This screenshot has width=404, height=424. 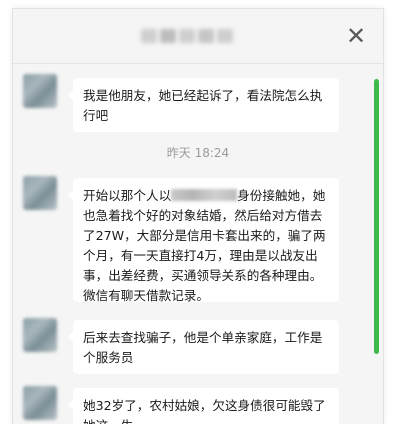 What do you see at coordinates (187, 36) in the screenshot?
I see `blurred-title` at bounding box center [187, 36].